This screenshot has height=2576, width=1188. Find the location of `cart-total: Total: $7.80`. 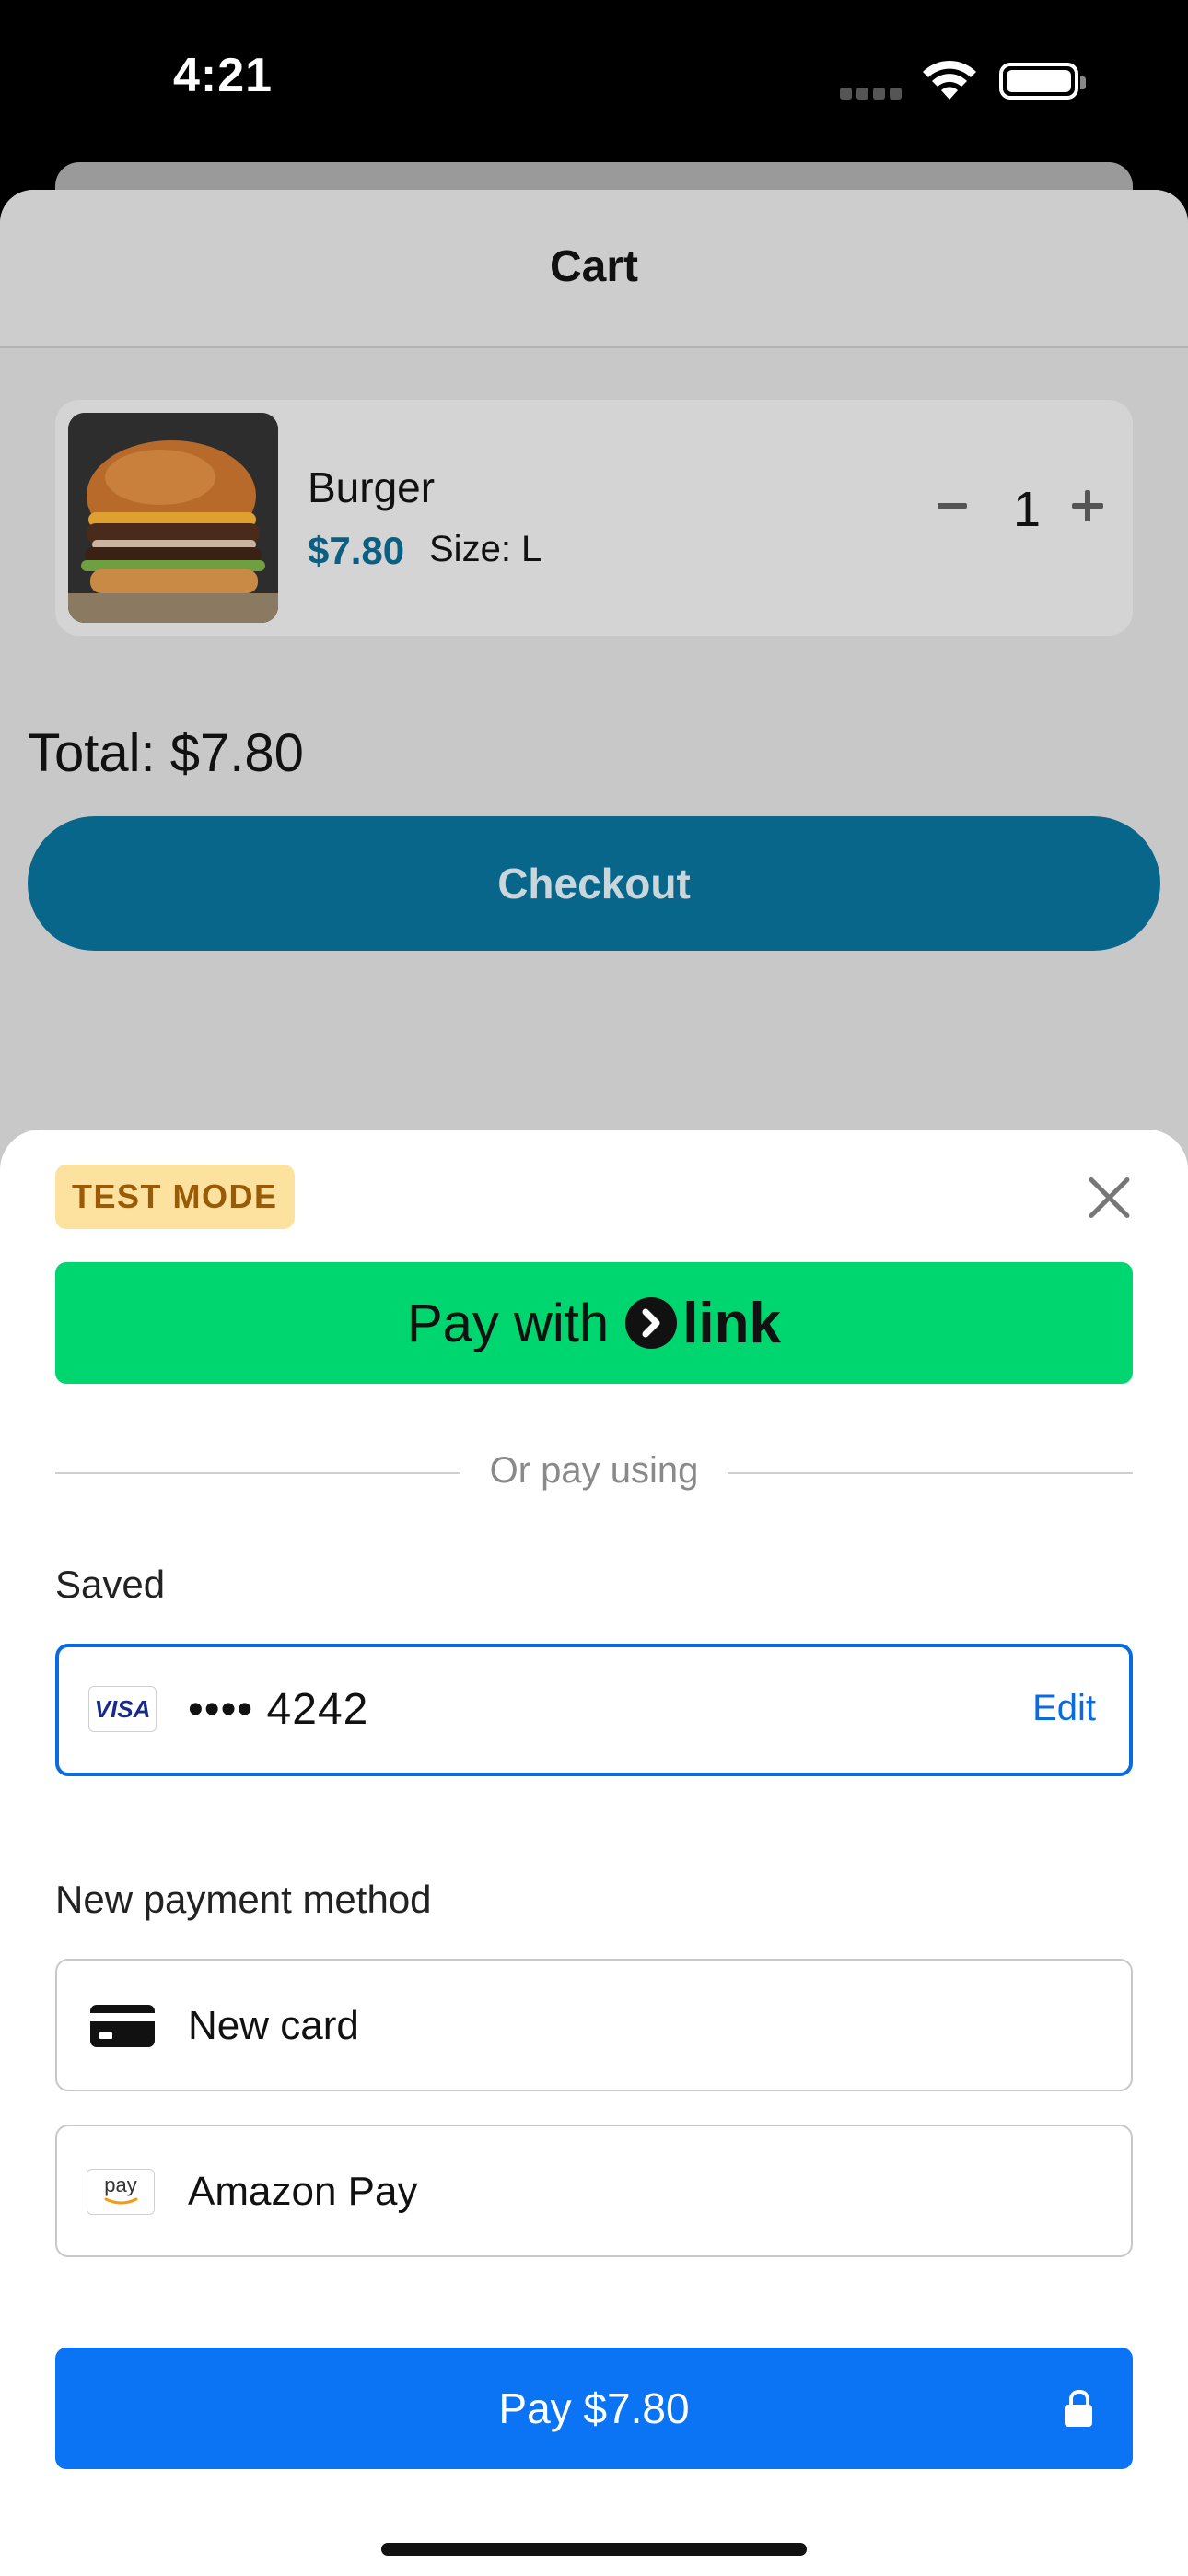

cart-total: Total: $7.80 is located at coordinates (166, 753).